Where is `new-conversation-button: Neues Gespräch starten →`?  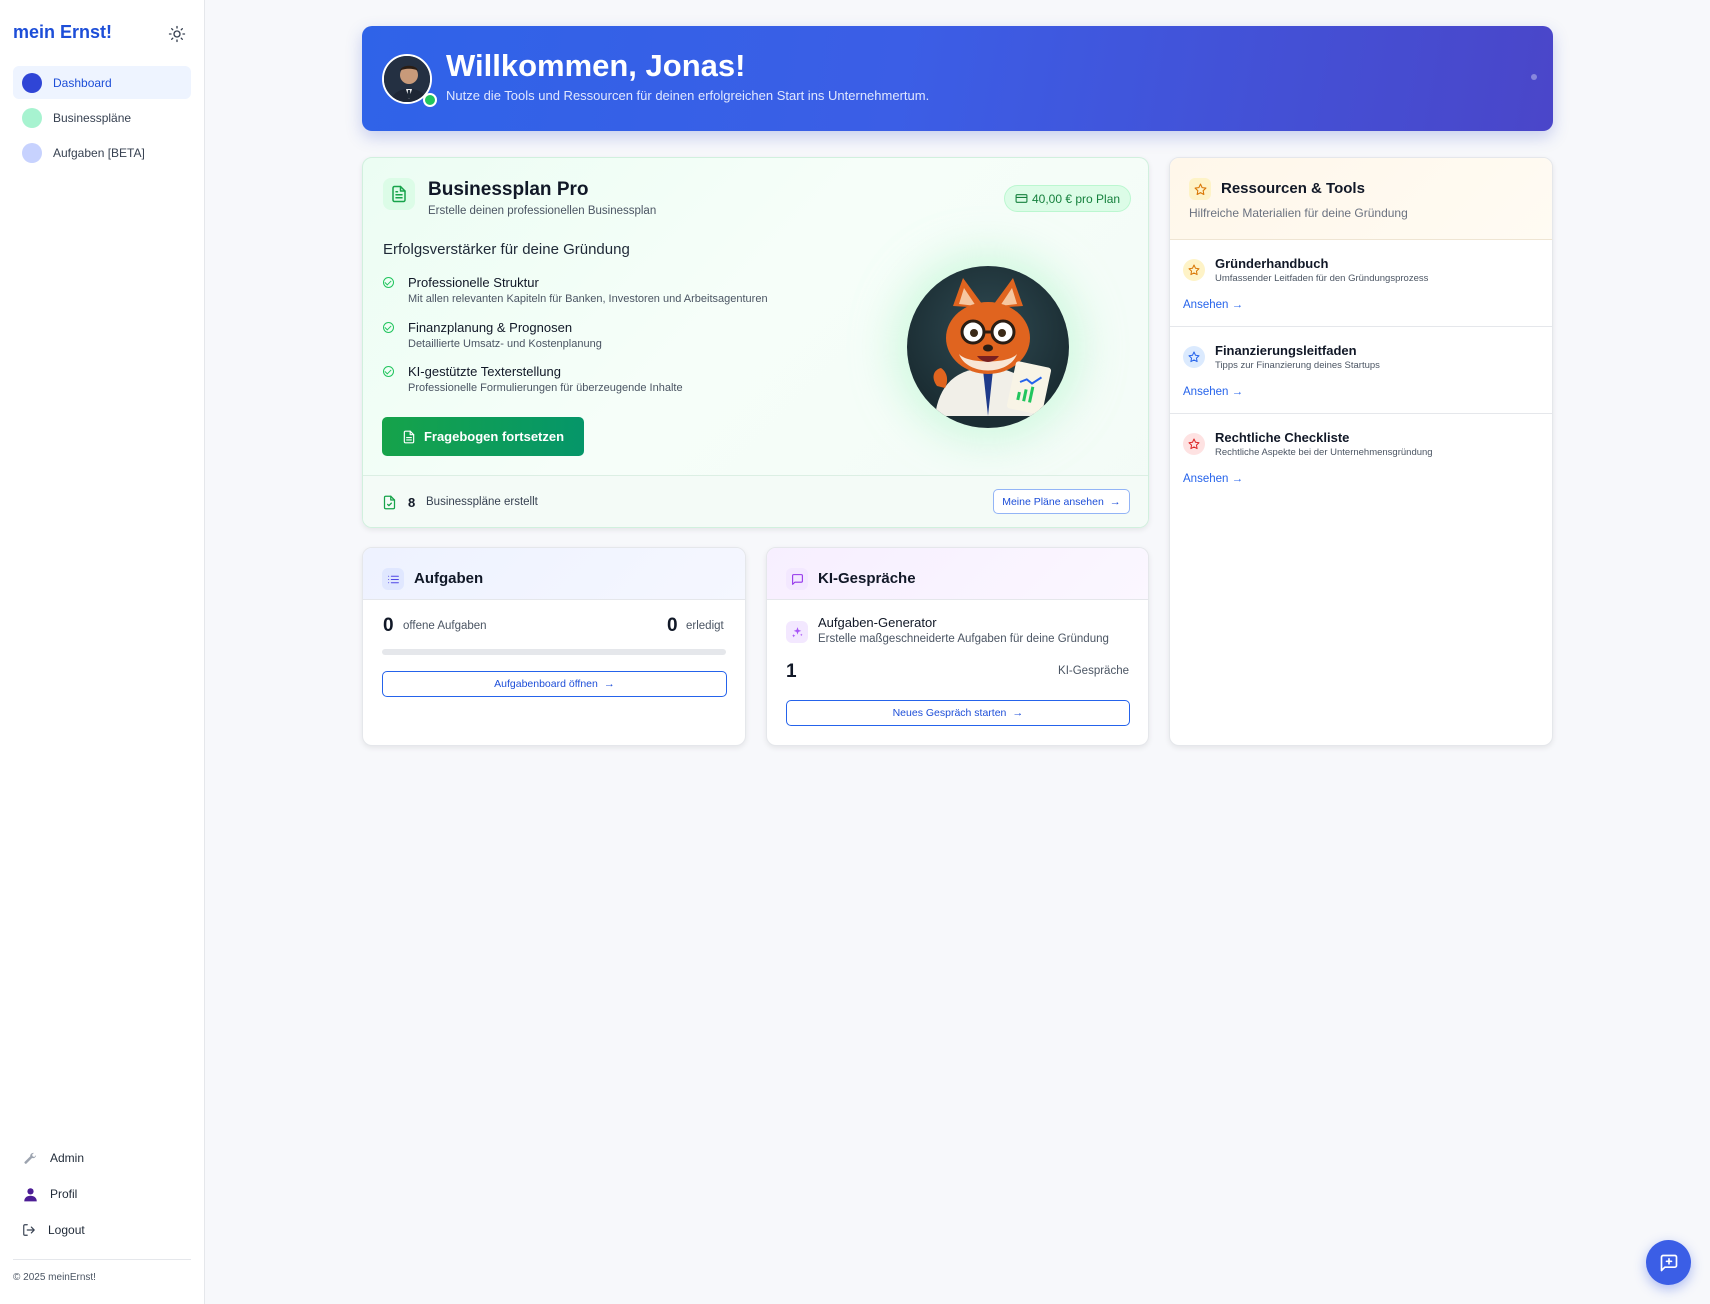
new-conversation-button: Neues Gespräch starten → is located at coordinates (958, 713).